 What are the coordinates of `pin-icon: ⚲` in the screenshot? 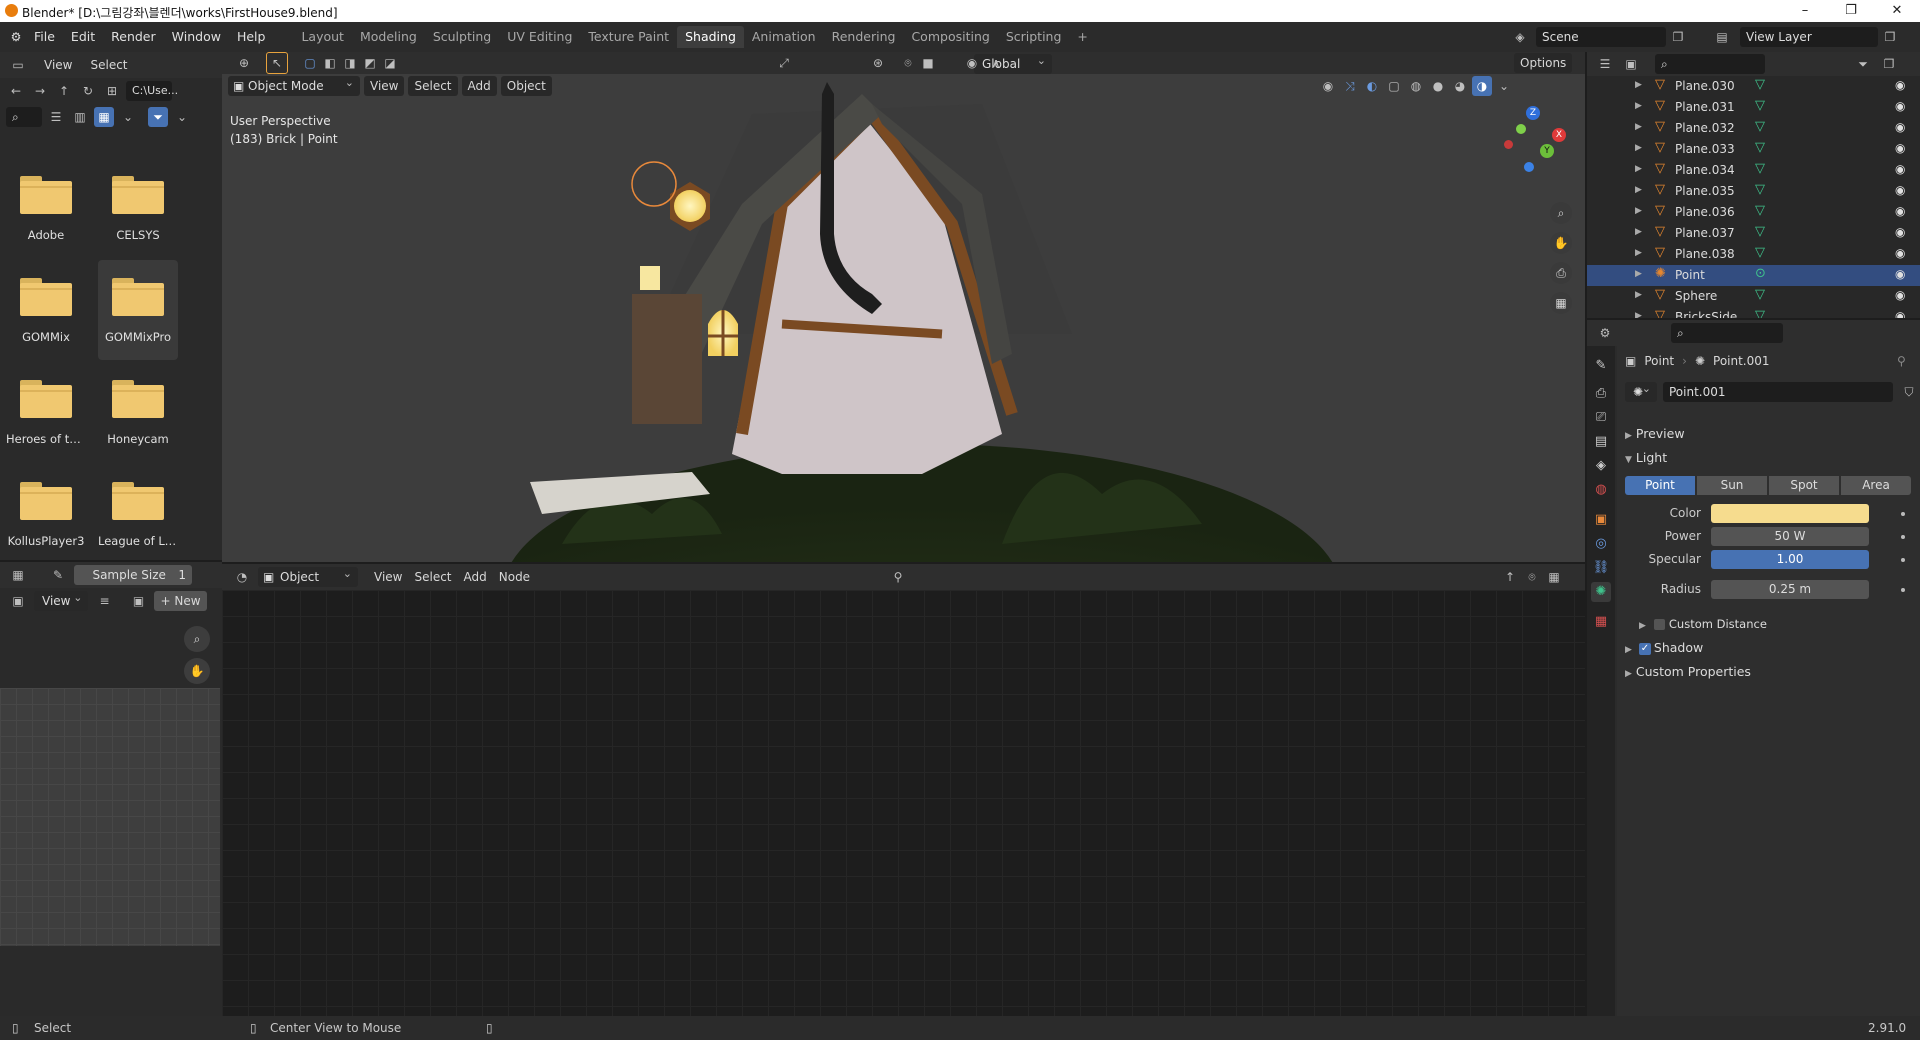 It's located at (898, 577).